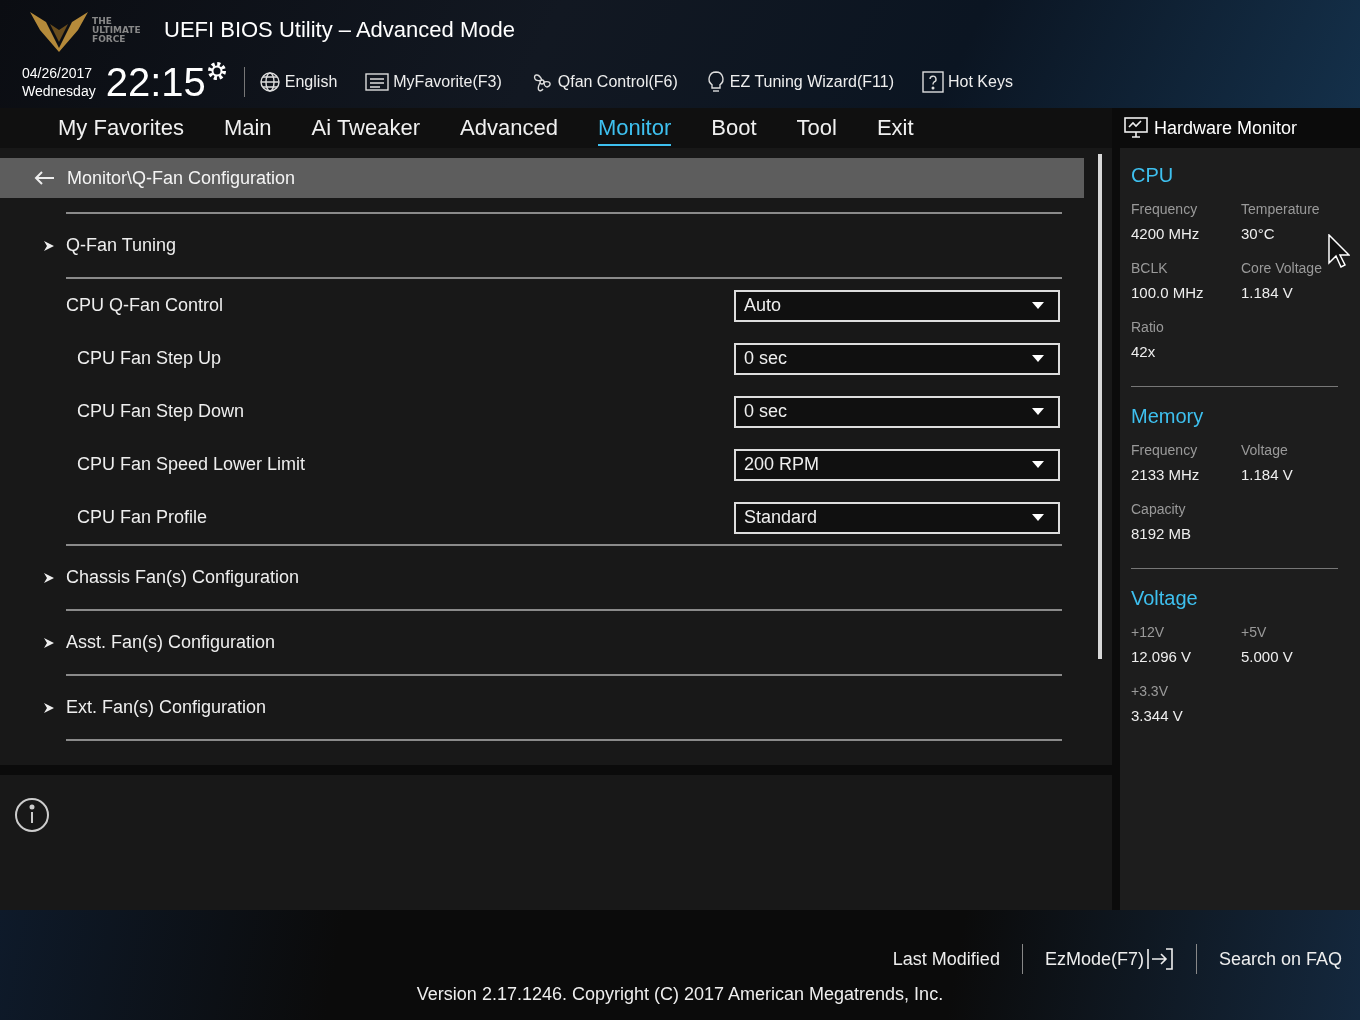 Image resolution: width=1360 pixels, height=1020 pixels. I want to click on menu-tab: Monitor, so click(634, 128).